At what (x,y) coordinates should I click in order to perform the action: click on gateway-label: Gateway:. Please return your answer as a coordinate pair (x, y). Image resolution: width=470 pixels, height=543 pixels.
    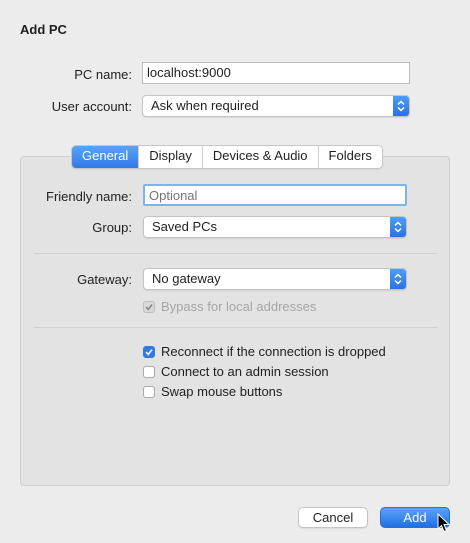
    Looking at the image, I should click on (104, 279).